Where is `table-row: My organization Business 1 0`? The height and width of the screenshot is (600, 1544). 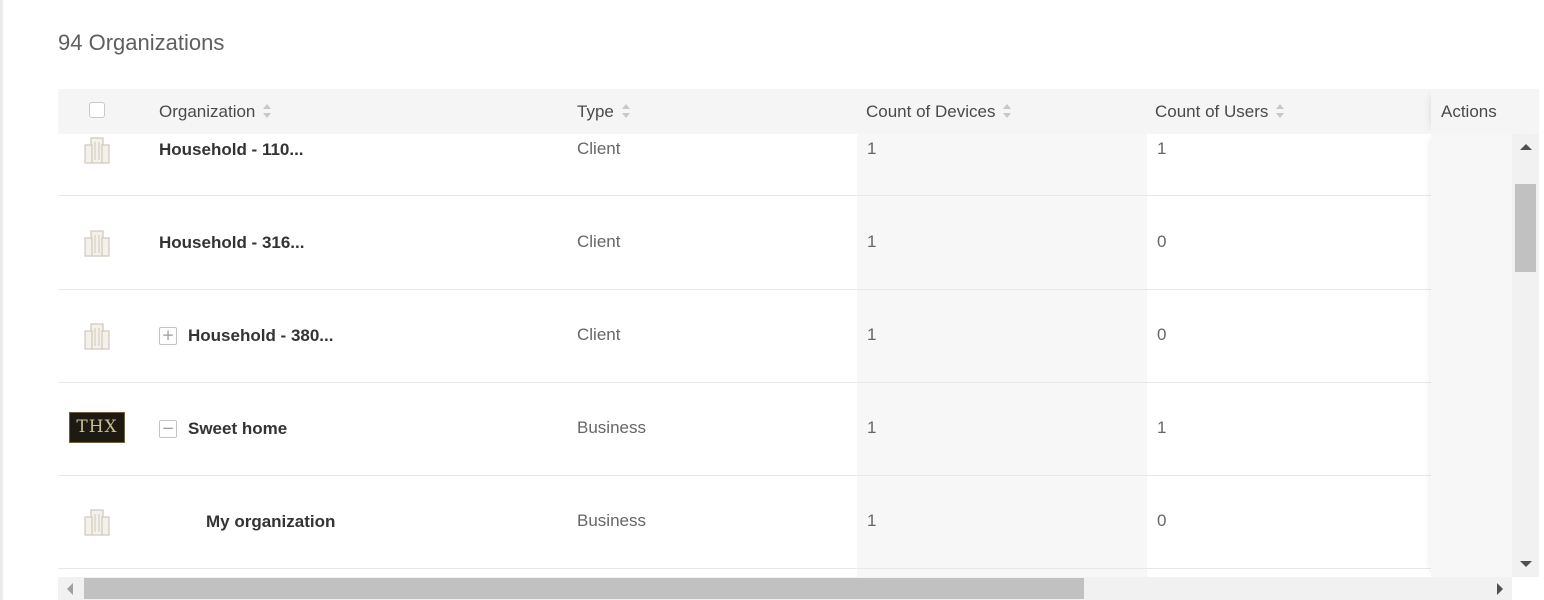
table-row: My organization Business 1 0 is located at coordinates (785, 522).